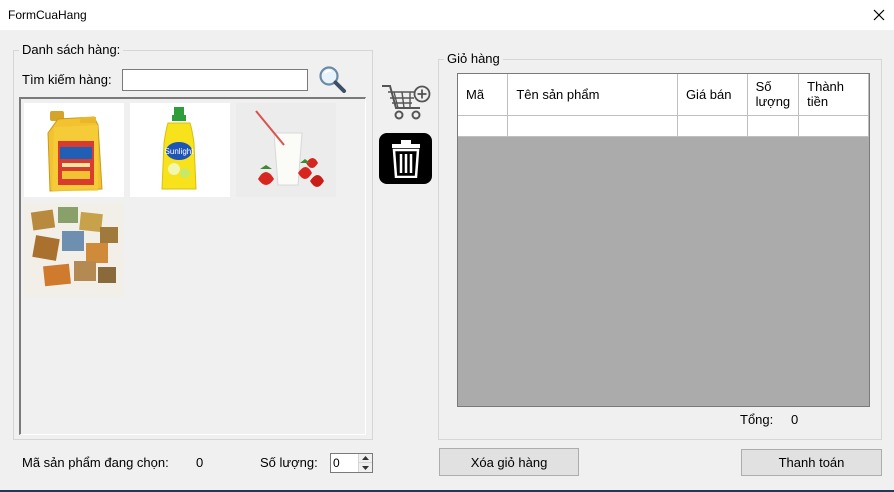  Describe the element at coordinates (833, 95) in the screenshot. I see `column-header-total: Thành tiền` at that location.